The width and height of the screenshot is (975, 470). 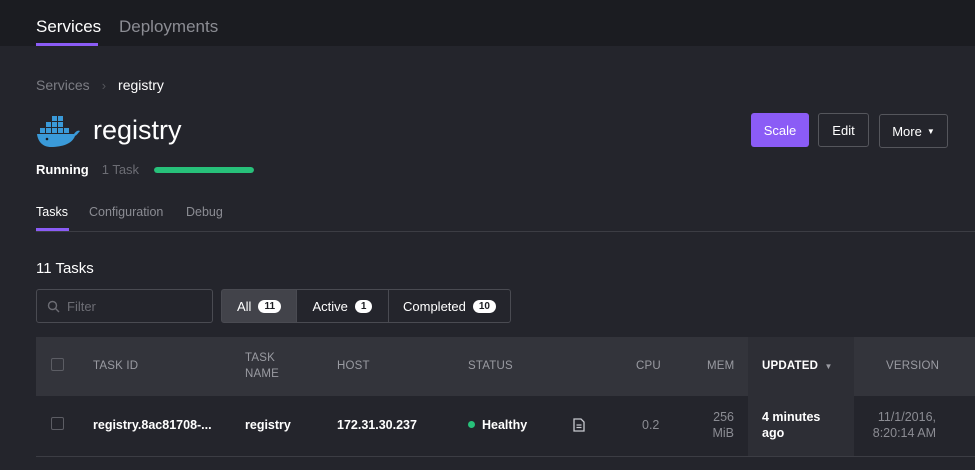 What do you see at coordinates (648, 366) in the screenshot?
I see `column-cpu: CPU` at bounding box center [648, 366].